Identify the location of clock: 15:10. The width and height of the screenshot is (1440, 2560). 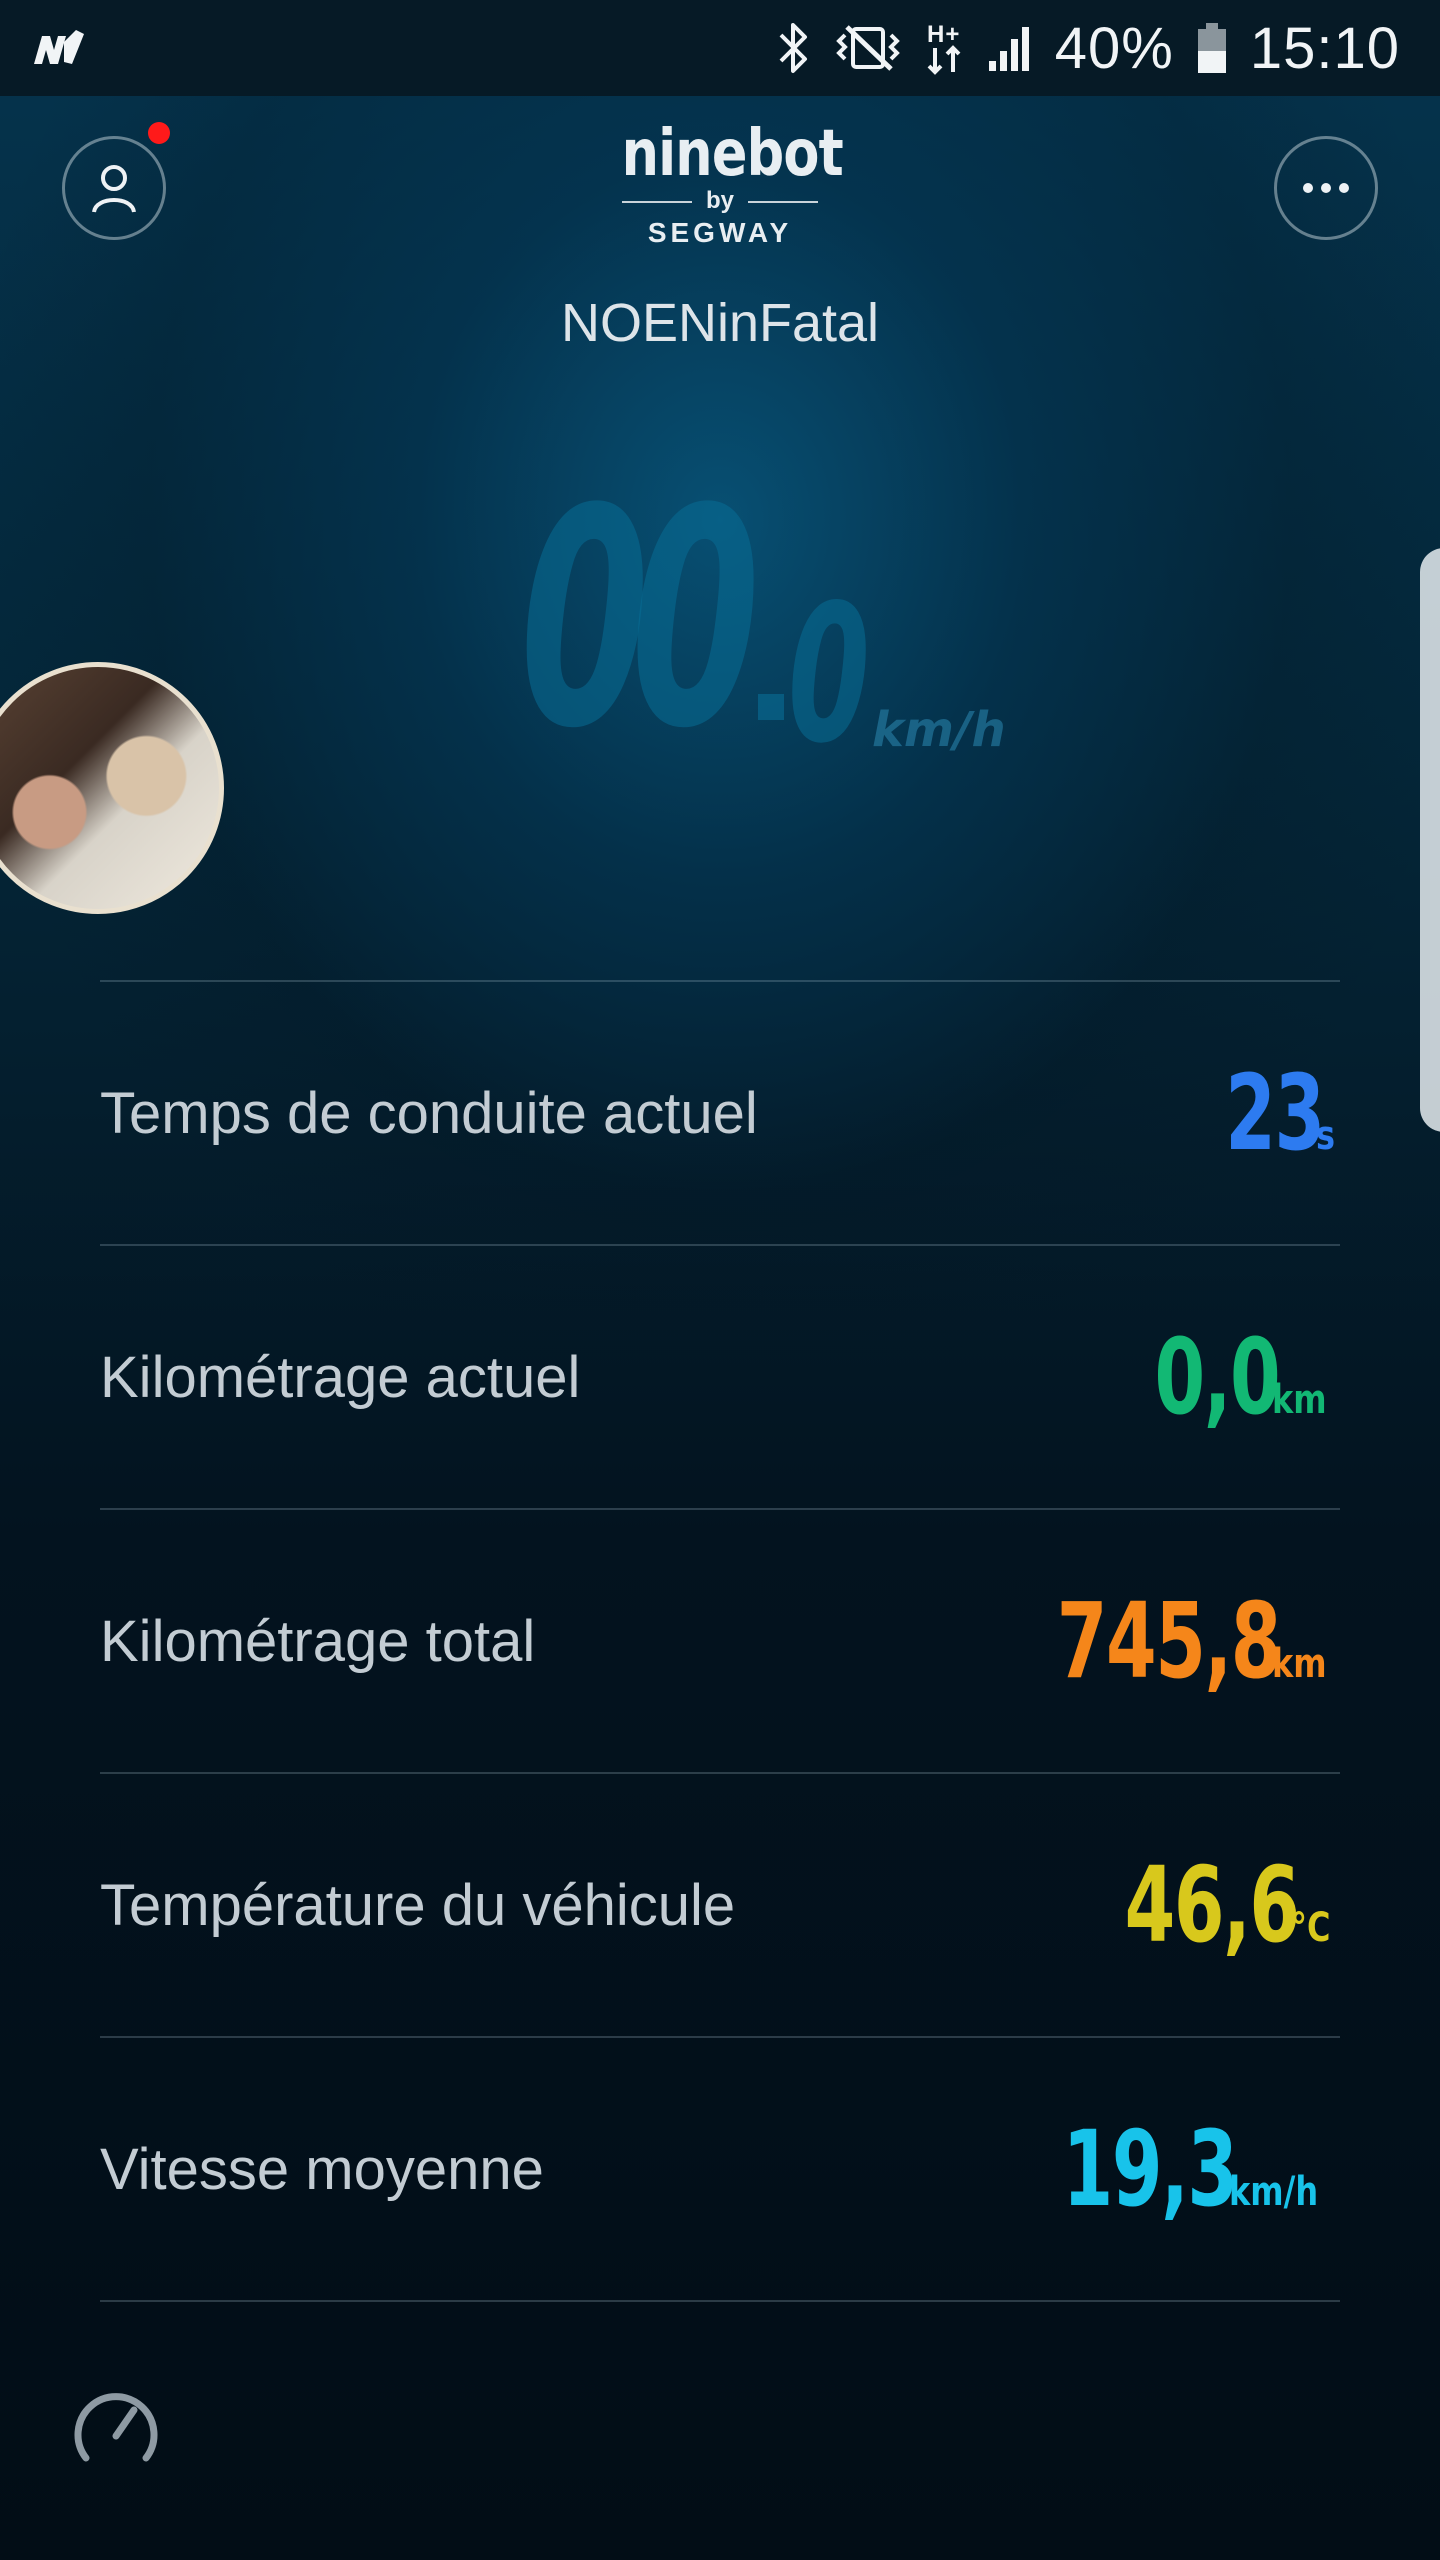
(1324, 48).